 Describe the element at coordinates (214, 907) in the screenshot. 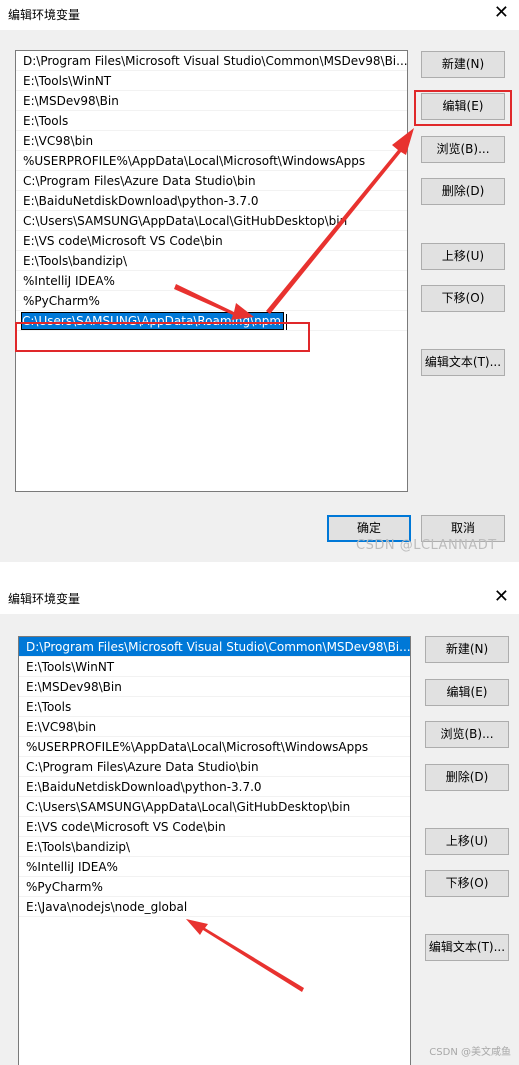

I see `list-item: E:\Java\nodejs\node_global` at that location.